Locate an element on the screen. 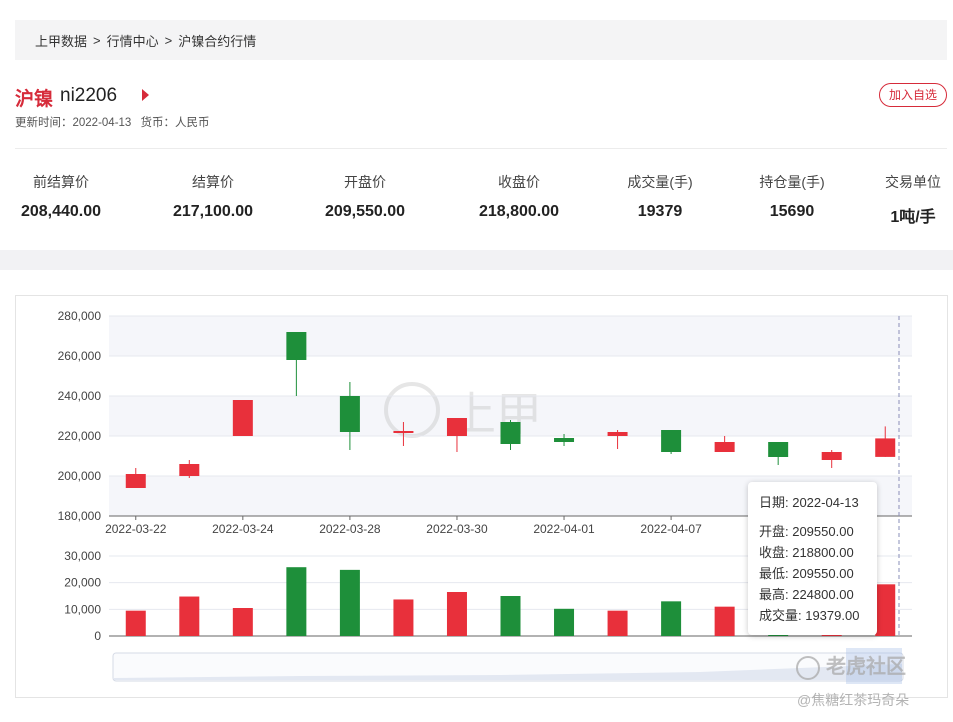 The width and height of the screenshot is (953, 722). tooltip-close: 收盘: 218800.00 is located at coordinates (806, 552).